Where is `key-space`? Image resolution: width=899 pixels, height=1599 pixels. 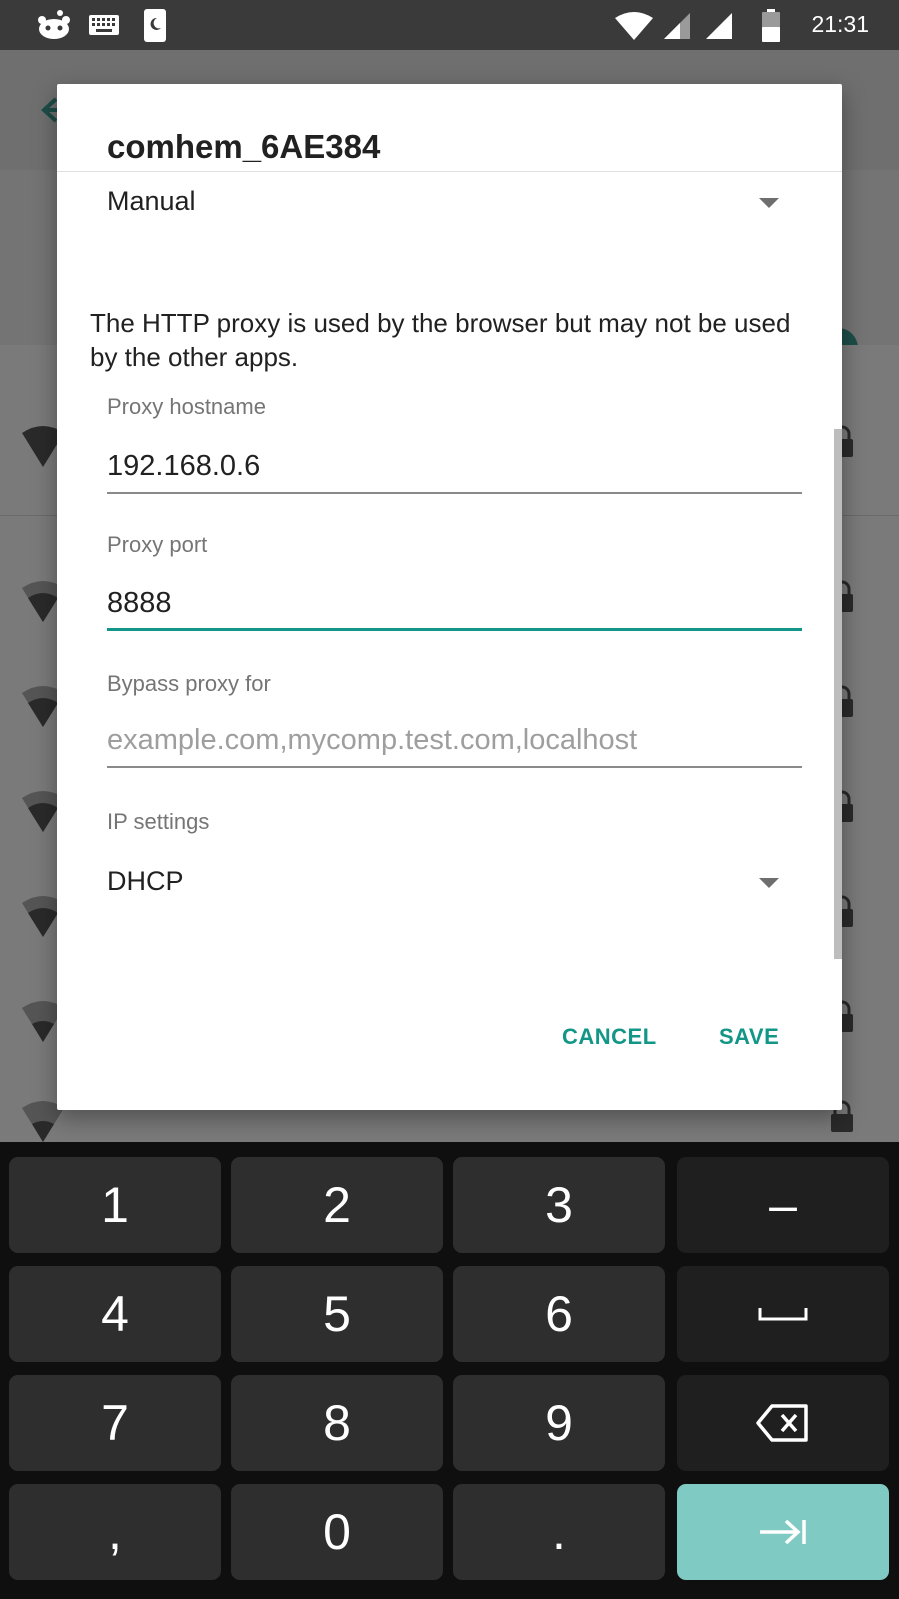 key-space is located at coordinates (783, 1314).